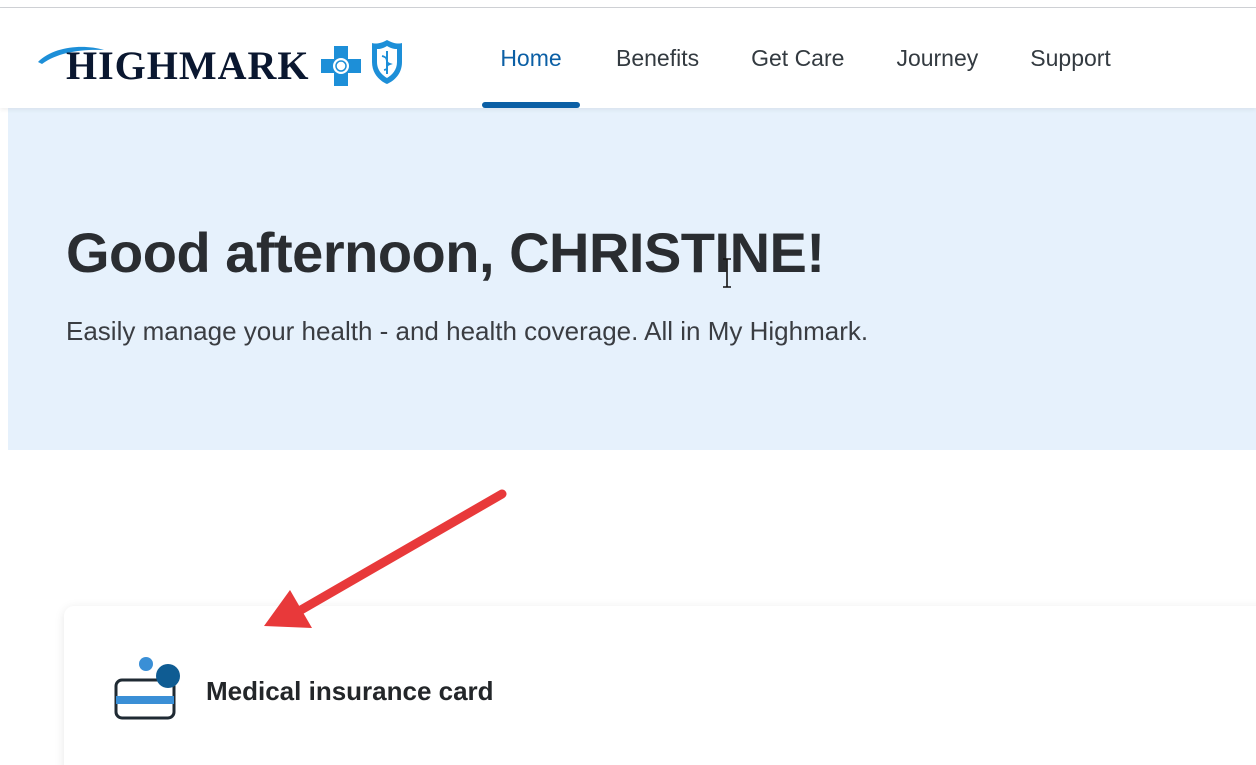  I want to click on greeting-heading: Good afternoon, CHRISTINE!, so click(445, 252).